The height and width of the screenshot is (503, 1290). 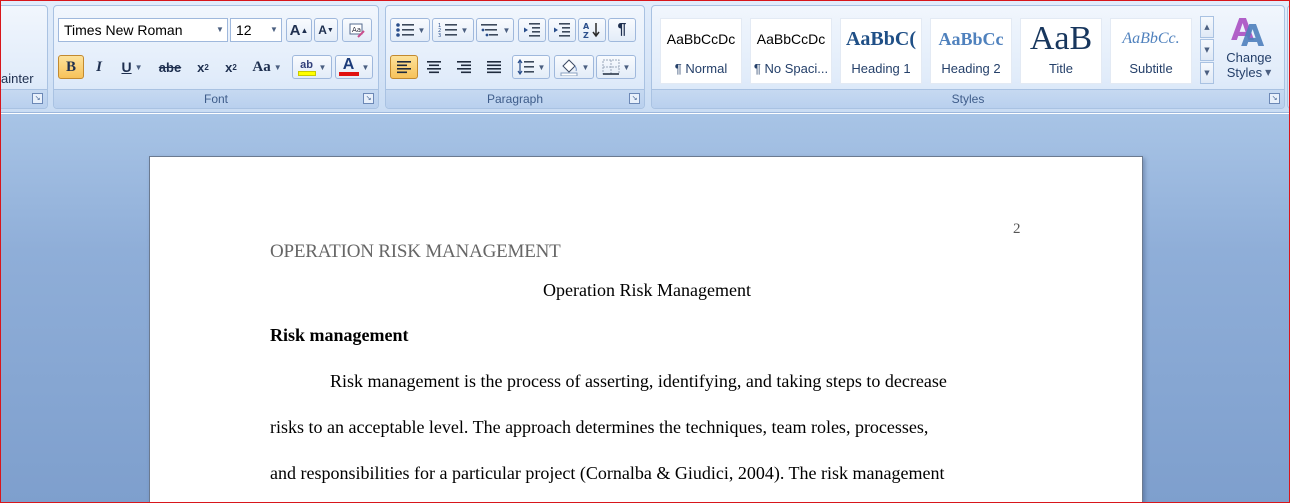 What do you see at coordinates (447, 30) in the screenshot?
I see `numbering-icon: 1 2 3` at bounding box center [447, 30].